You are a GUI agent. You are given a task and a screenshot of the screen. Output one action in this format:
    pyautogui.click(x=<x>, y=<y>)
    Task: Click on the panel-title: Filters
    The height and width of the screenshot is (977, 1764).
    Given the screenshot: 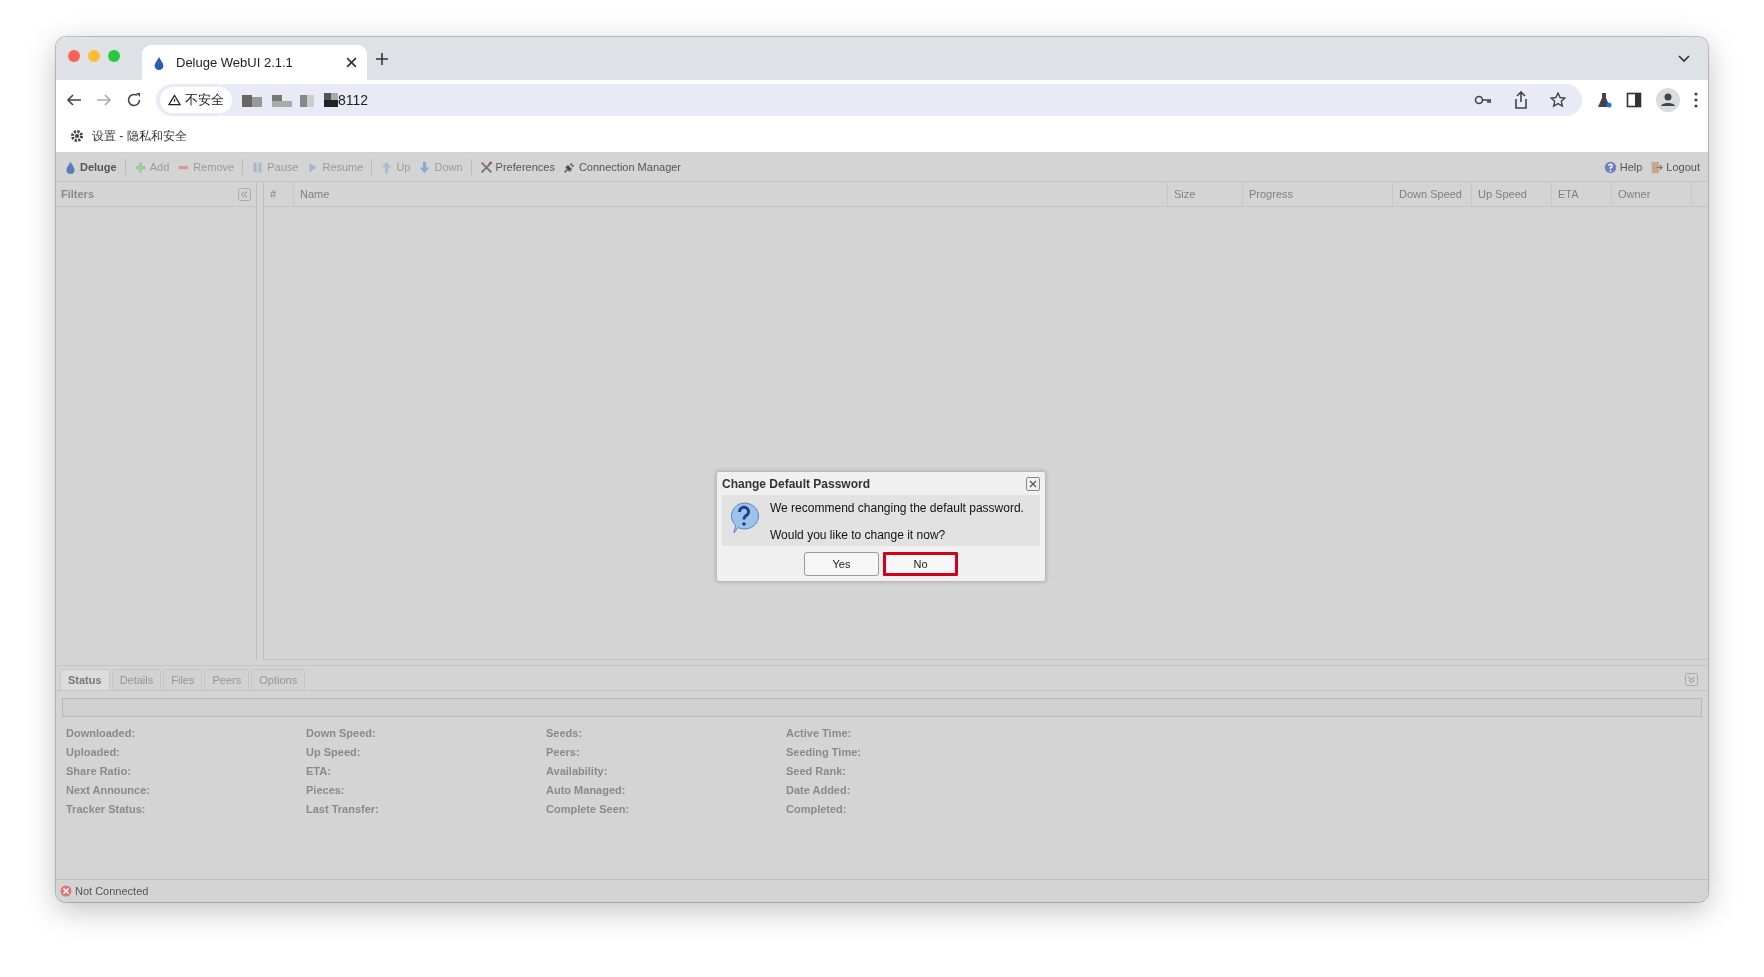 What is the action you would take?
    pyautogui.click(x=77, y=194)
    